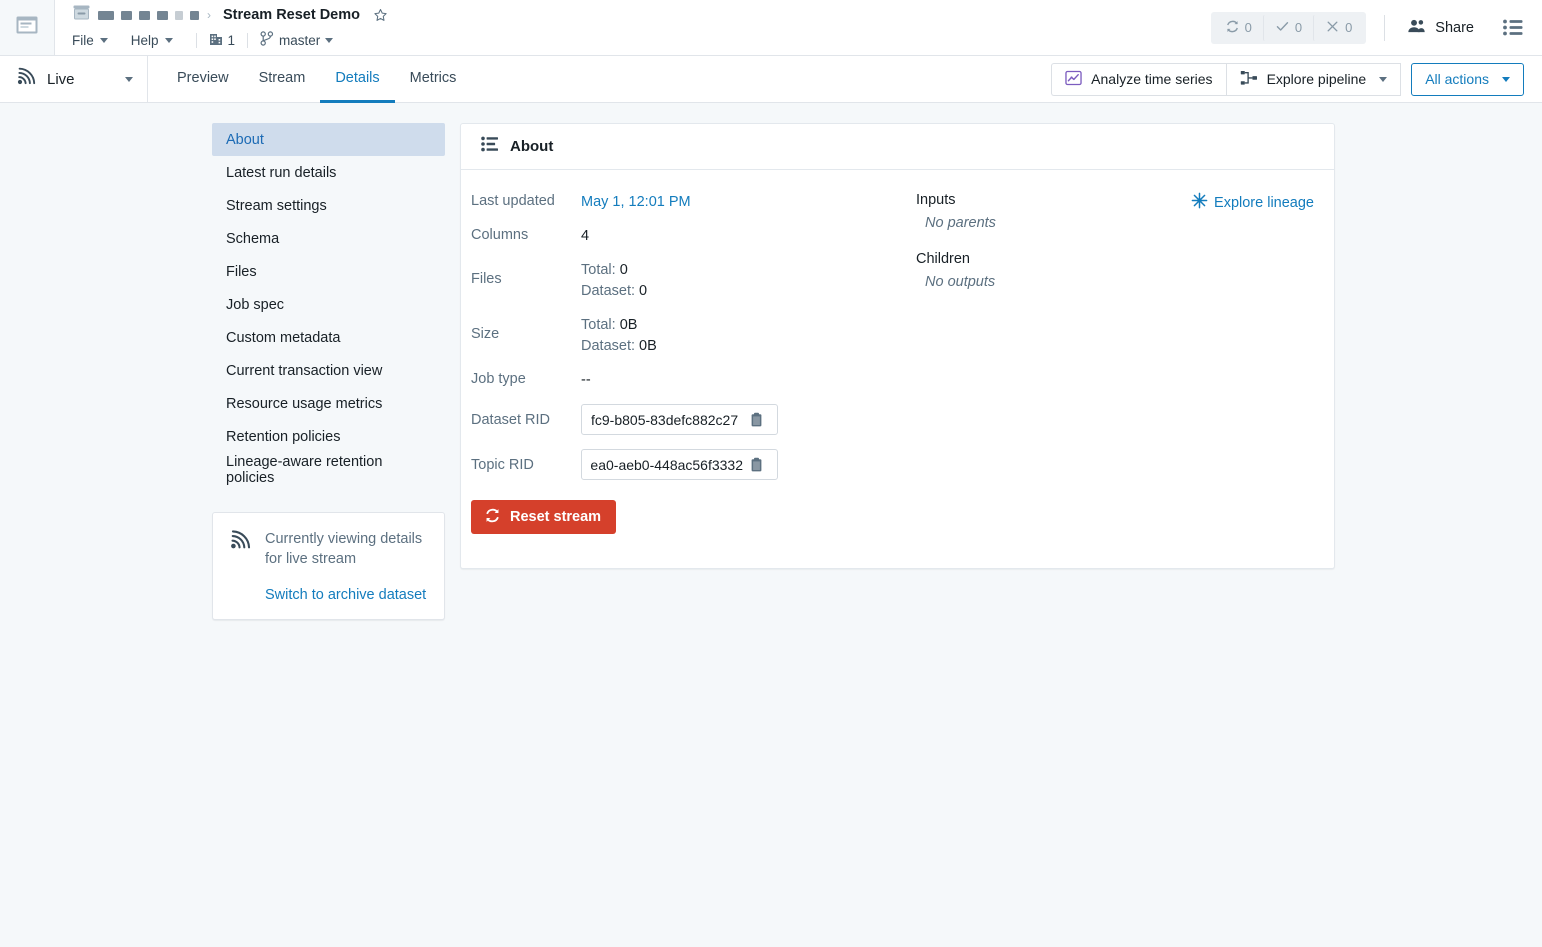 The height and width of the screenshot is (947, 1542). I want to click on page-title: Stream Reset Demo, so click(291, 15).